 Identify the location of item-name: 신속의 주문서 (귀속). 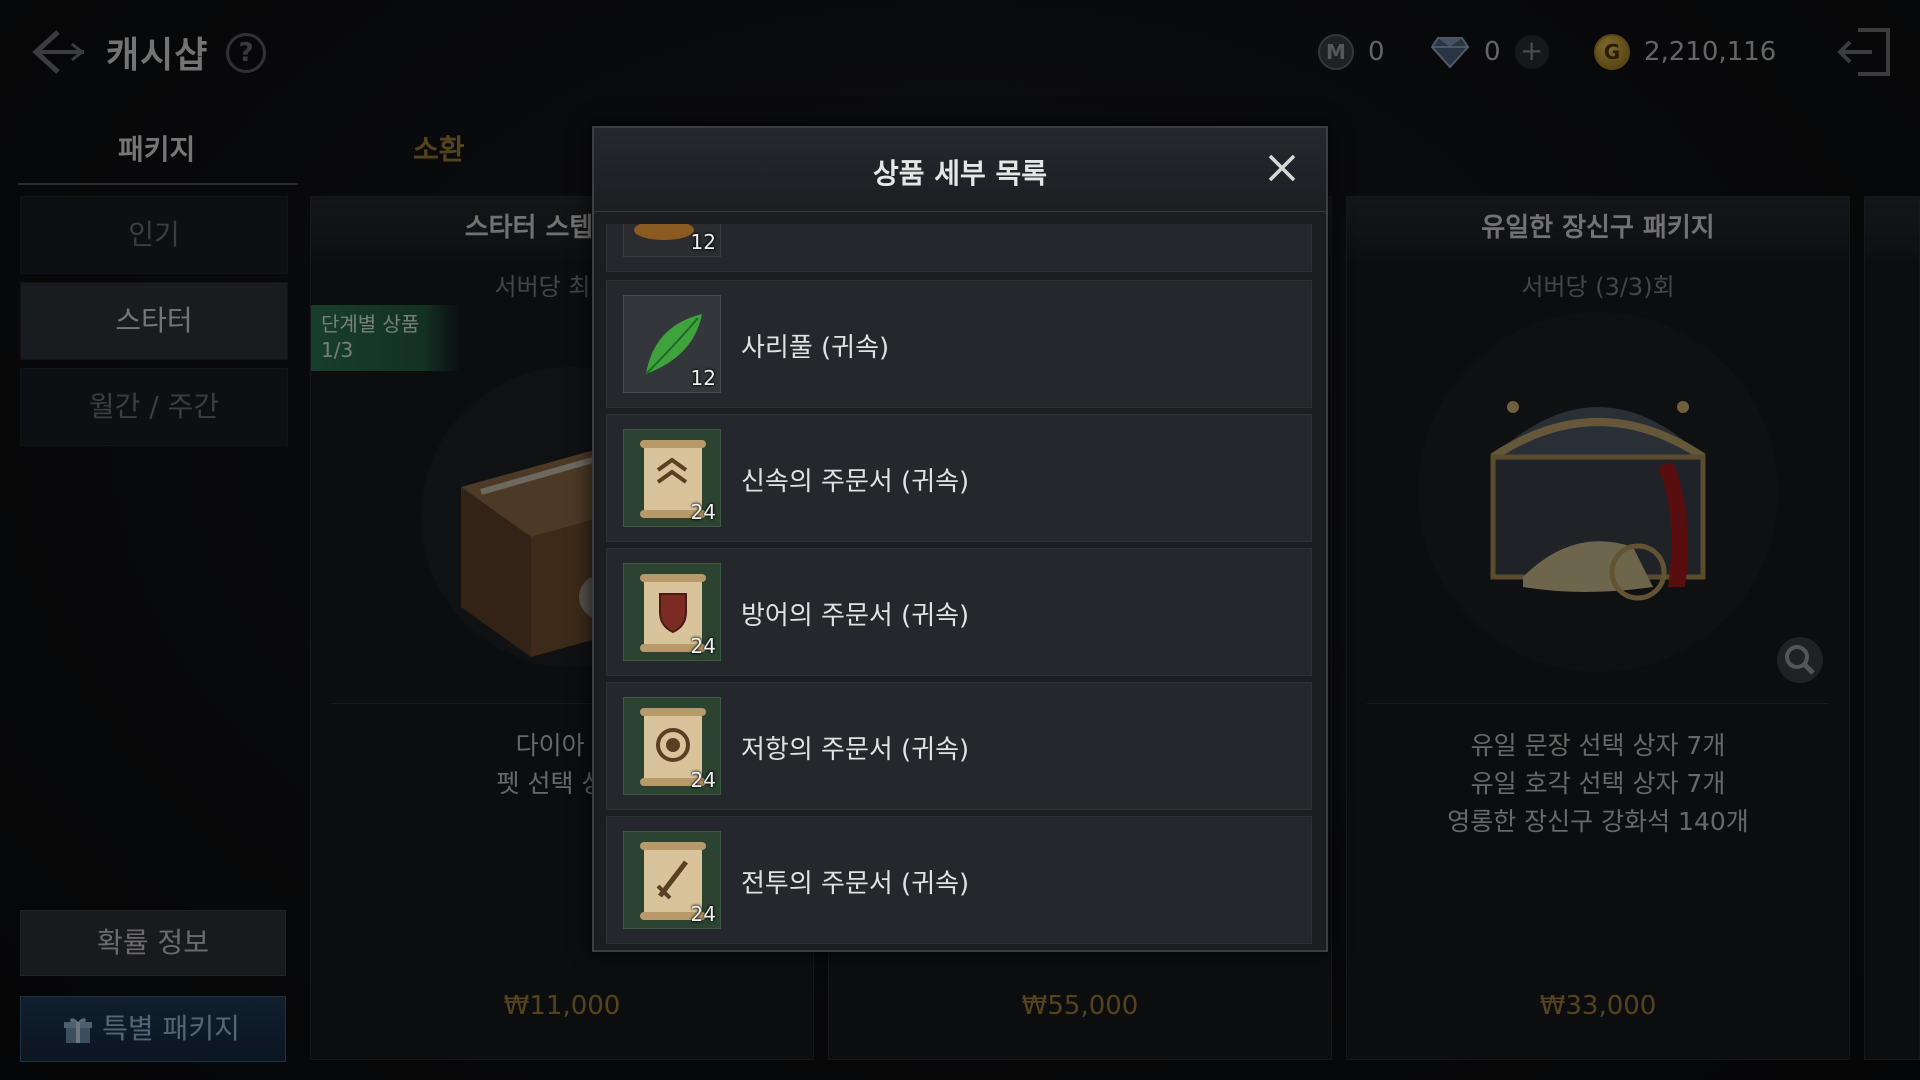
(855, 482).